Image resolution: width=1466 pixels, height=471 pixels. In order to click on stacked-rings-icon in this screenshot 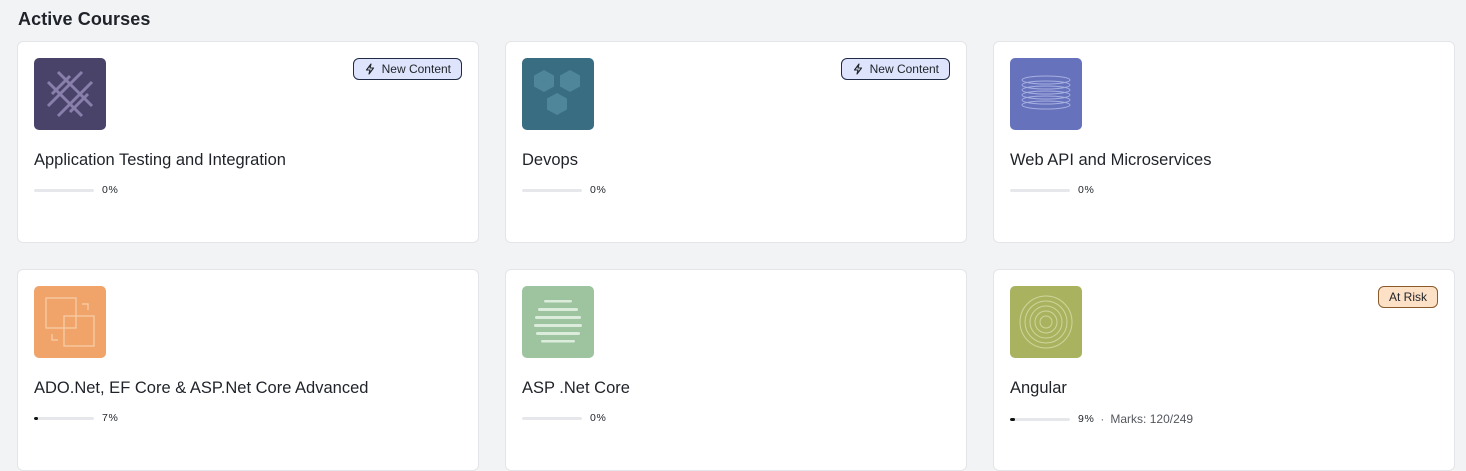, I will do `click(1046, 92)`.